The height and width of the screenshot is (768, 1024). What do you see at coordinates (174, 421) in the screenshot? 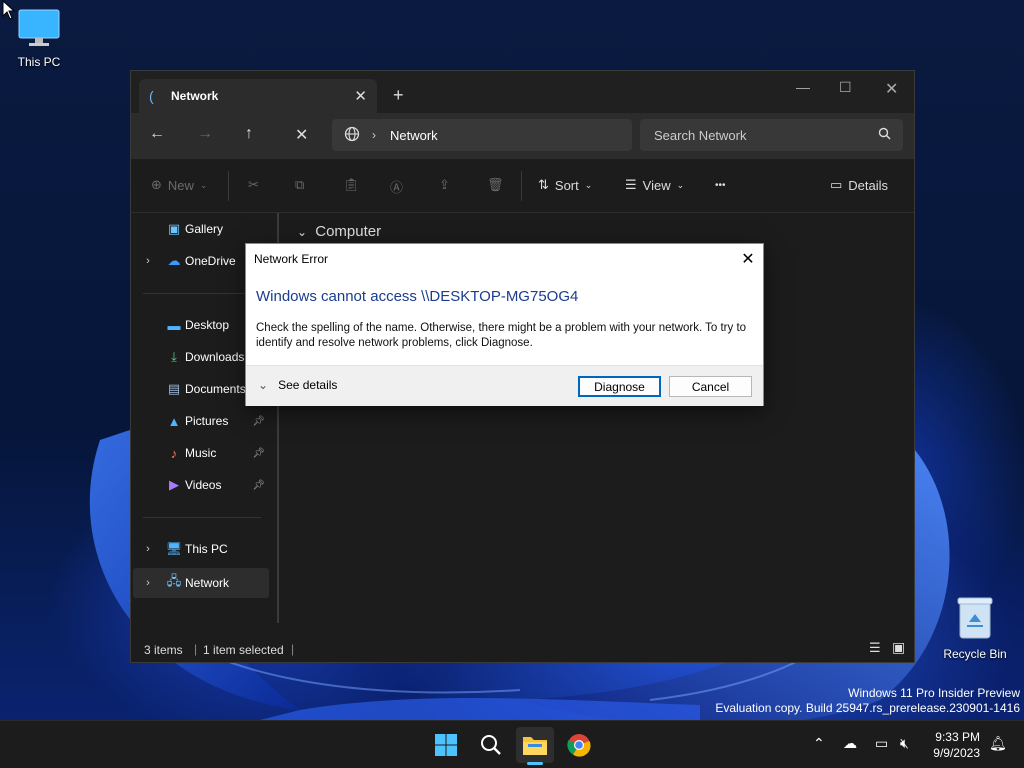
I see `pictures-icon: ▲` at bounding box center [174, 421].